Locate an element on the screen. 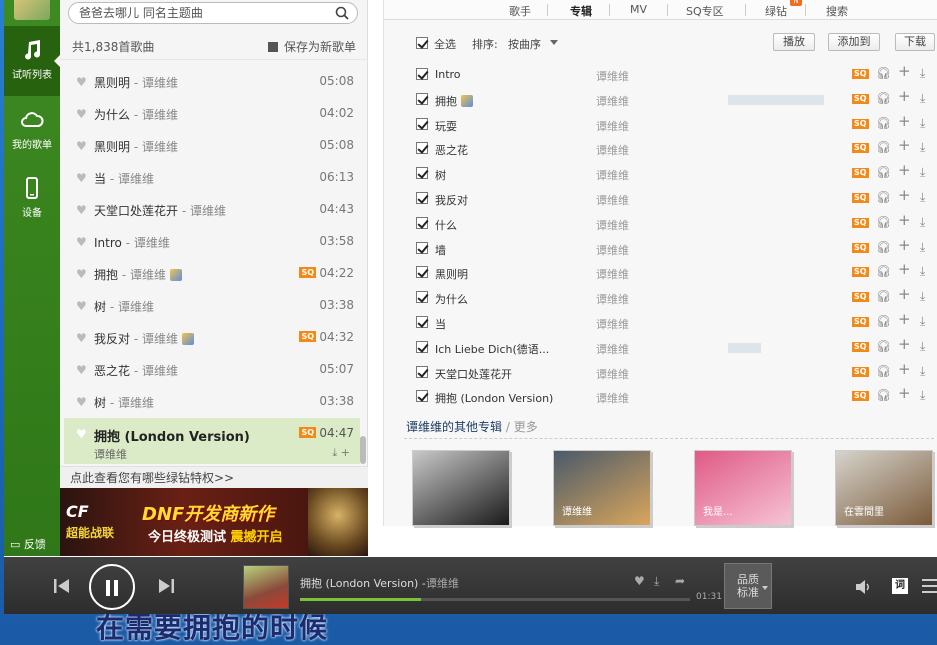 The image size is (937, 645). pause-button is located at coordinates (112, 587).